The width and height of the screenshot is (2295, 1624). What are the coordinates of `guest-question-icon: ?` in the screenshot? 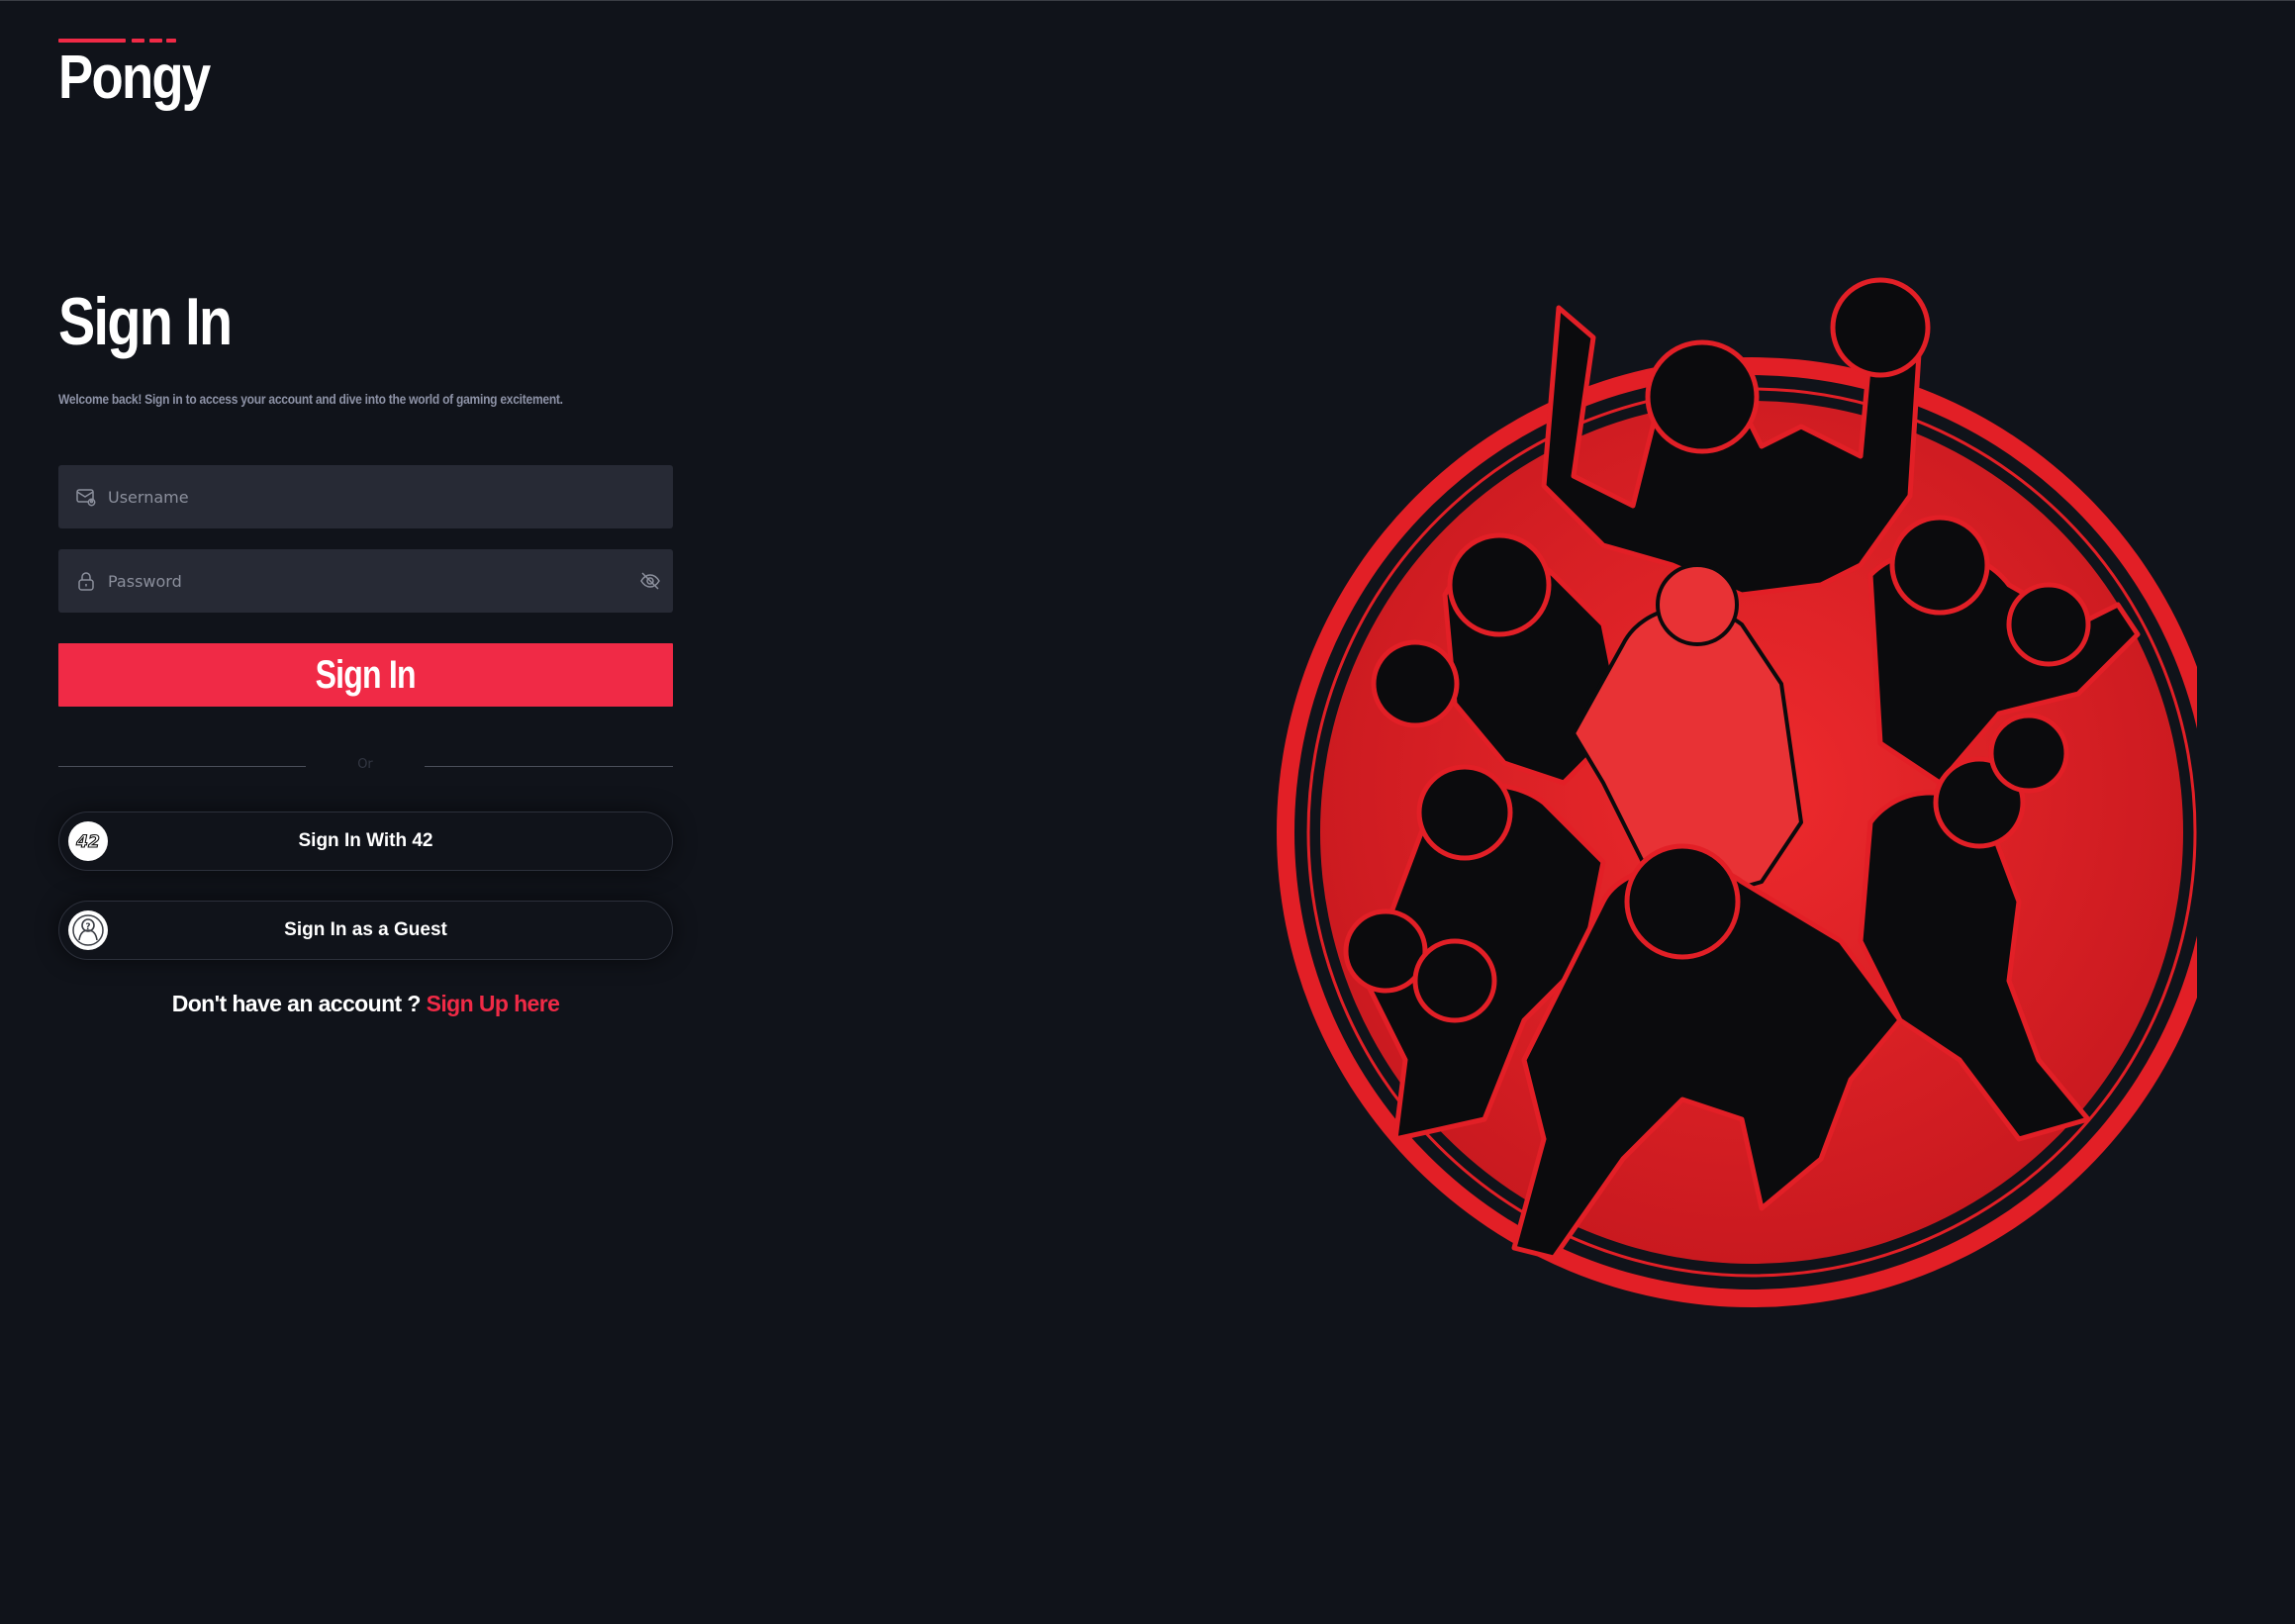 It's located at (88, 930).